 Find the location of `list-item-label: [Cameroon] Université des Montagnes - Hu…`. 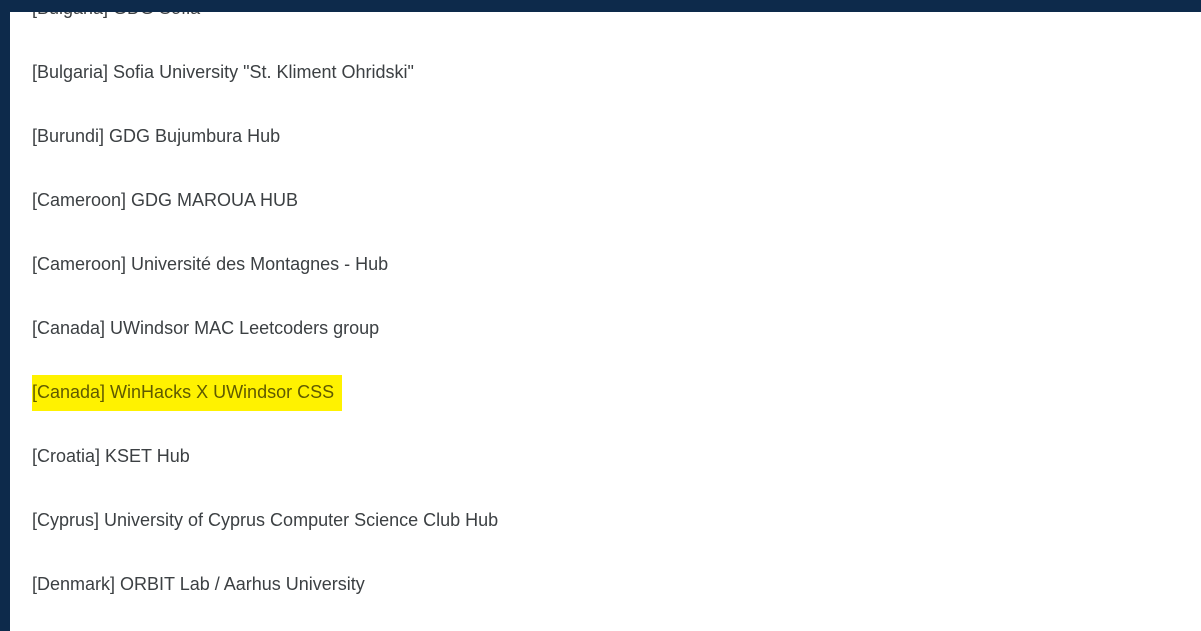

list-item-label: [Cameroon] Université des Montagnes - Hu… is located at coordinates (210, 264).